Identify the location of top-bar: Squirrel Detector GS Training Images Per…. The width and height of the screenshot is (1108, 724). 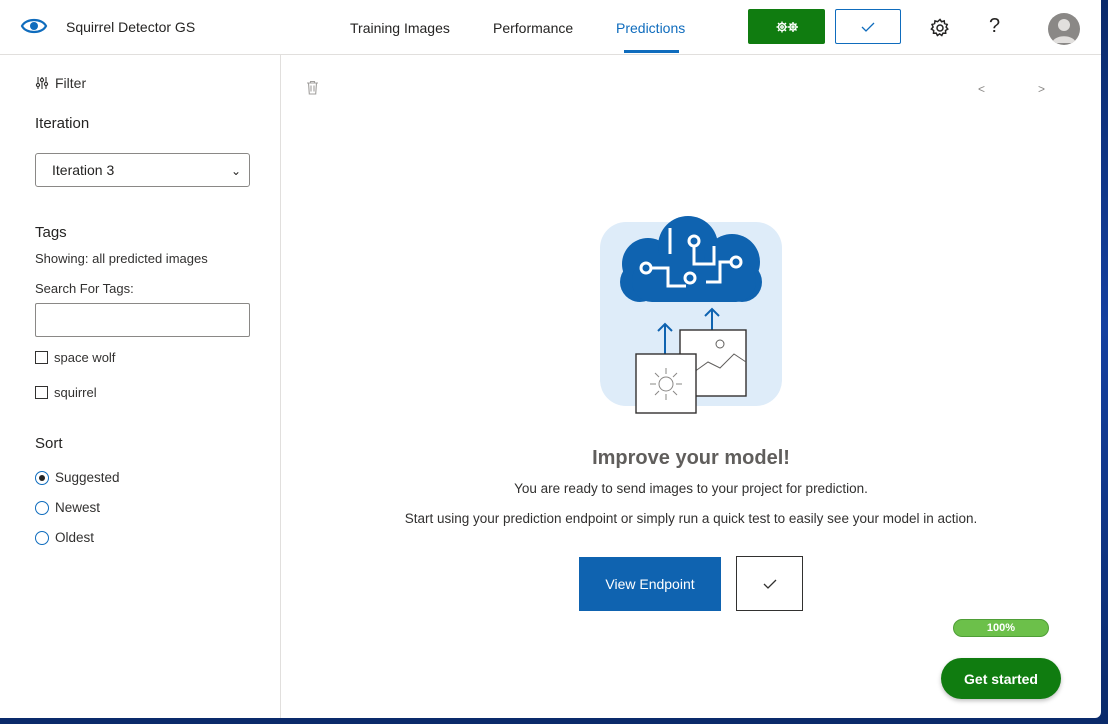
(550, 27).